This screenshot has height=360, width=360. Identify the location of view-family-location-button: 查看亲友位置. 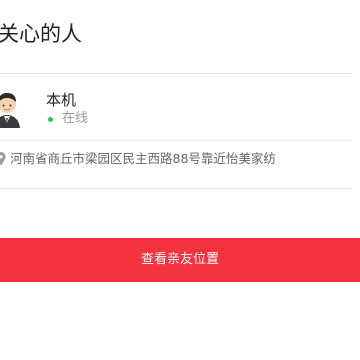
(180, 260).